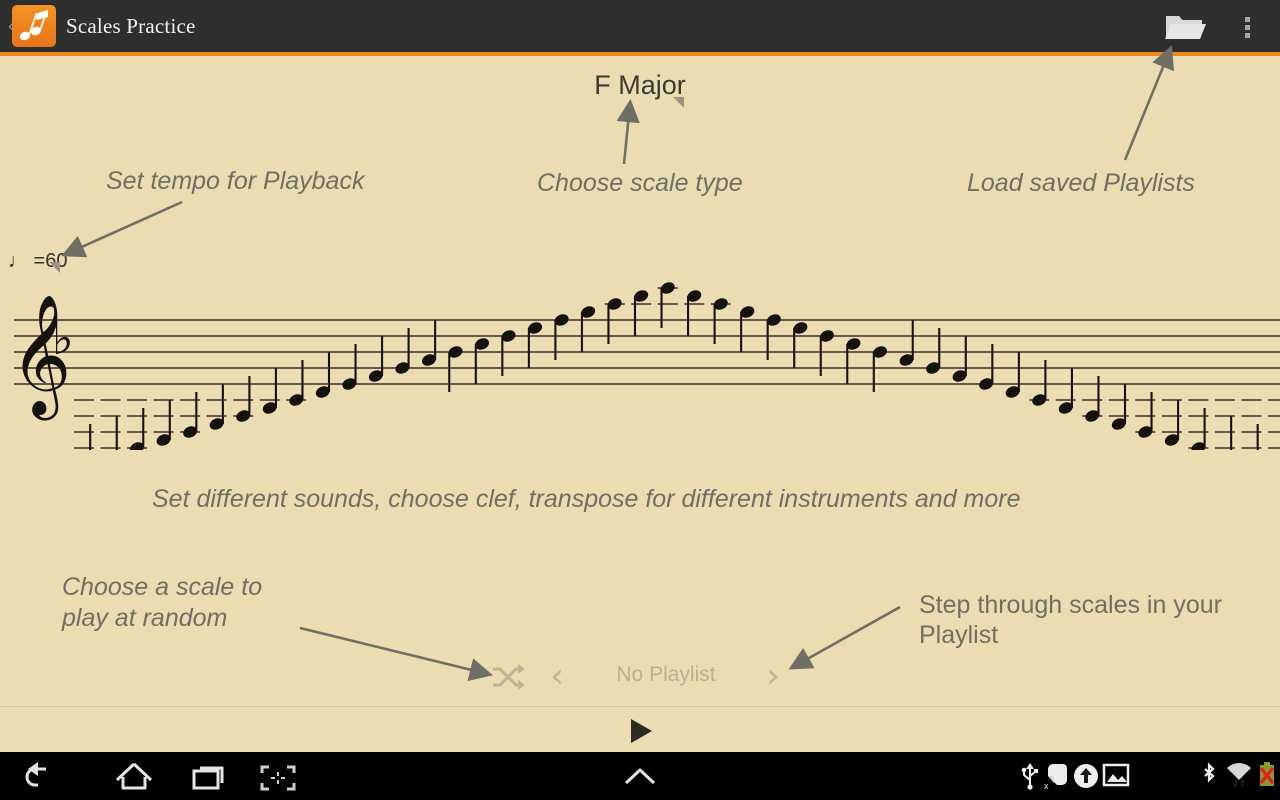  Describe the element at coordinates (640, 706) in the screenshot. I see `transport-divider` at that location.